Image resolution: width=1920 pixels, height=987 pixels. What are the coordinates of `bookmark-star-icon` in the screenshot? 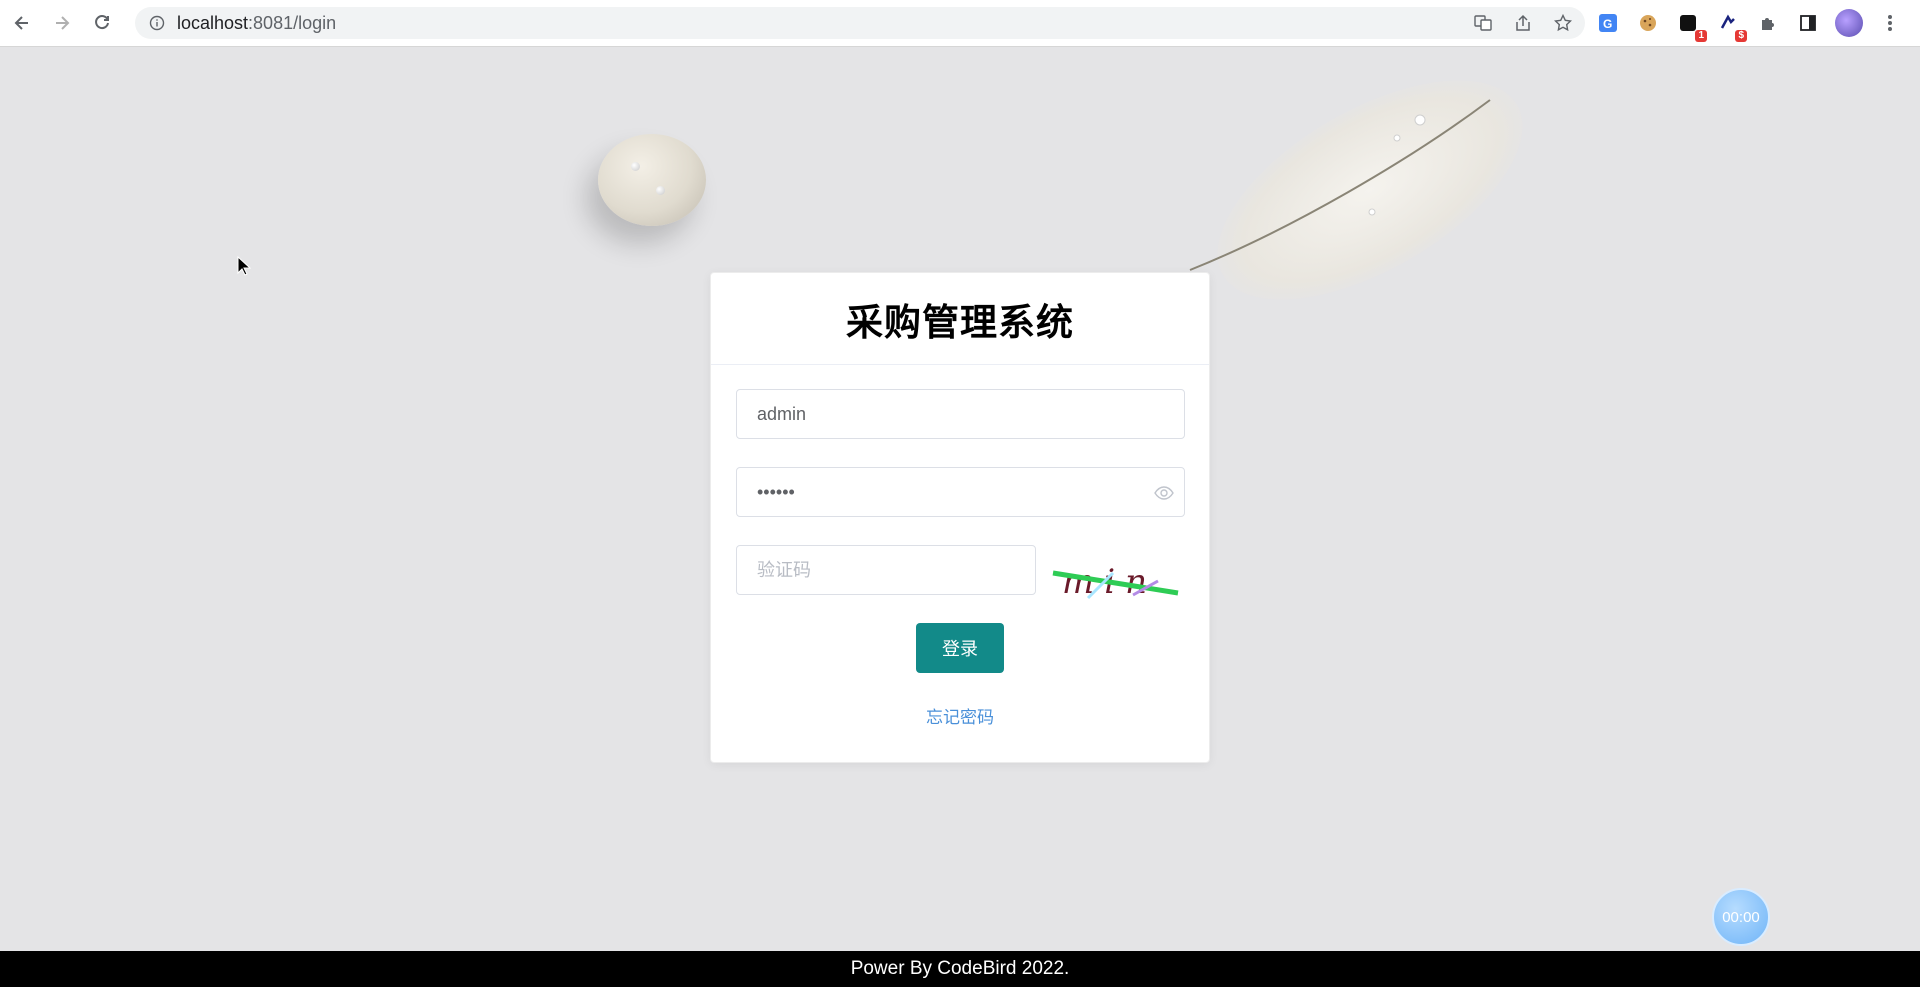 It's located at (1563, 23).